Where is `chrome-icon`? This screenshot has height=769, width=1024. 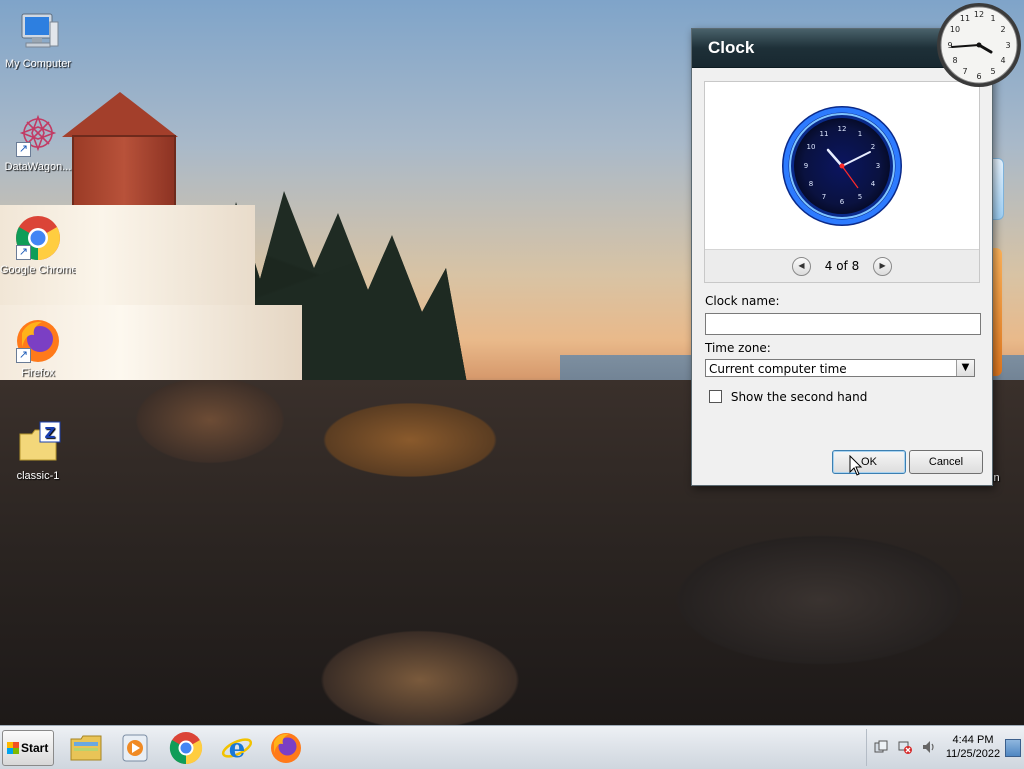 chrome-icon is located at coordinates (186, 748).